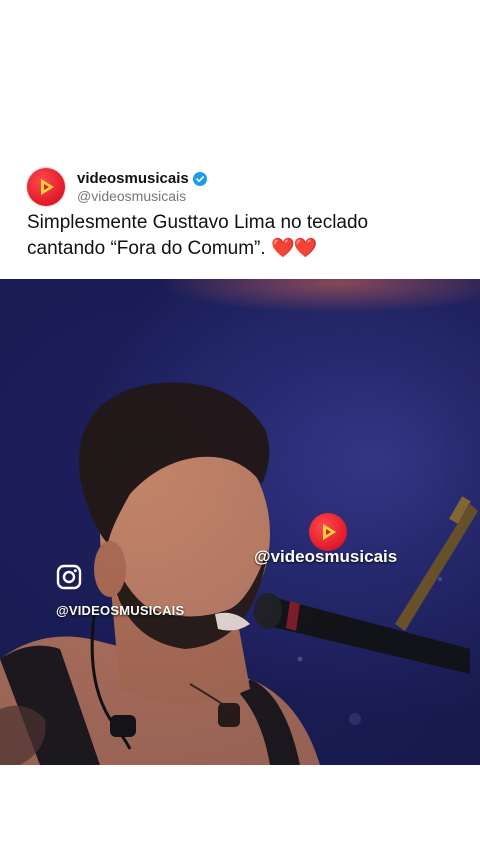 The height and width of the screenshot is (854, 480). I want to click on avatar, so click(46, 187).